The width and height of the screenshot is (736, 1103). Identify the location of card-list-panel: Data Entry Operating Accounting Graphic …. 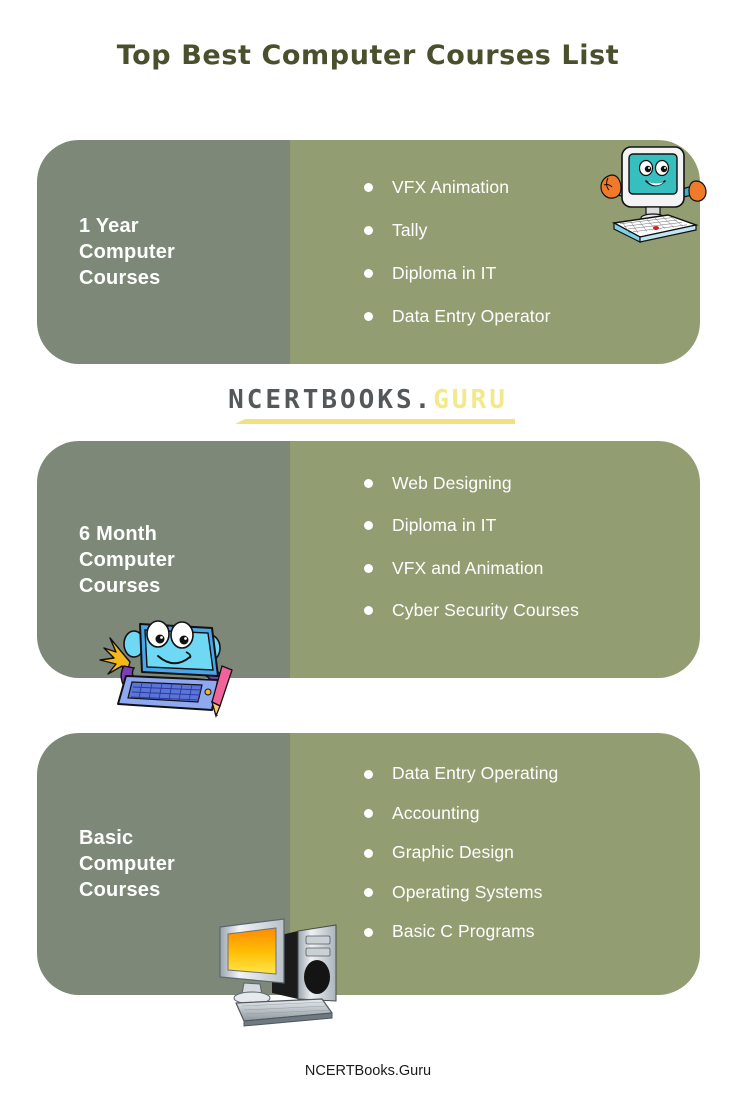
(495, 864).